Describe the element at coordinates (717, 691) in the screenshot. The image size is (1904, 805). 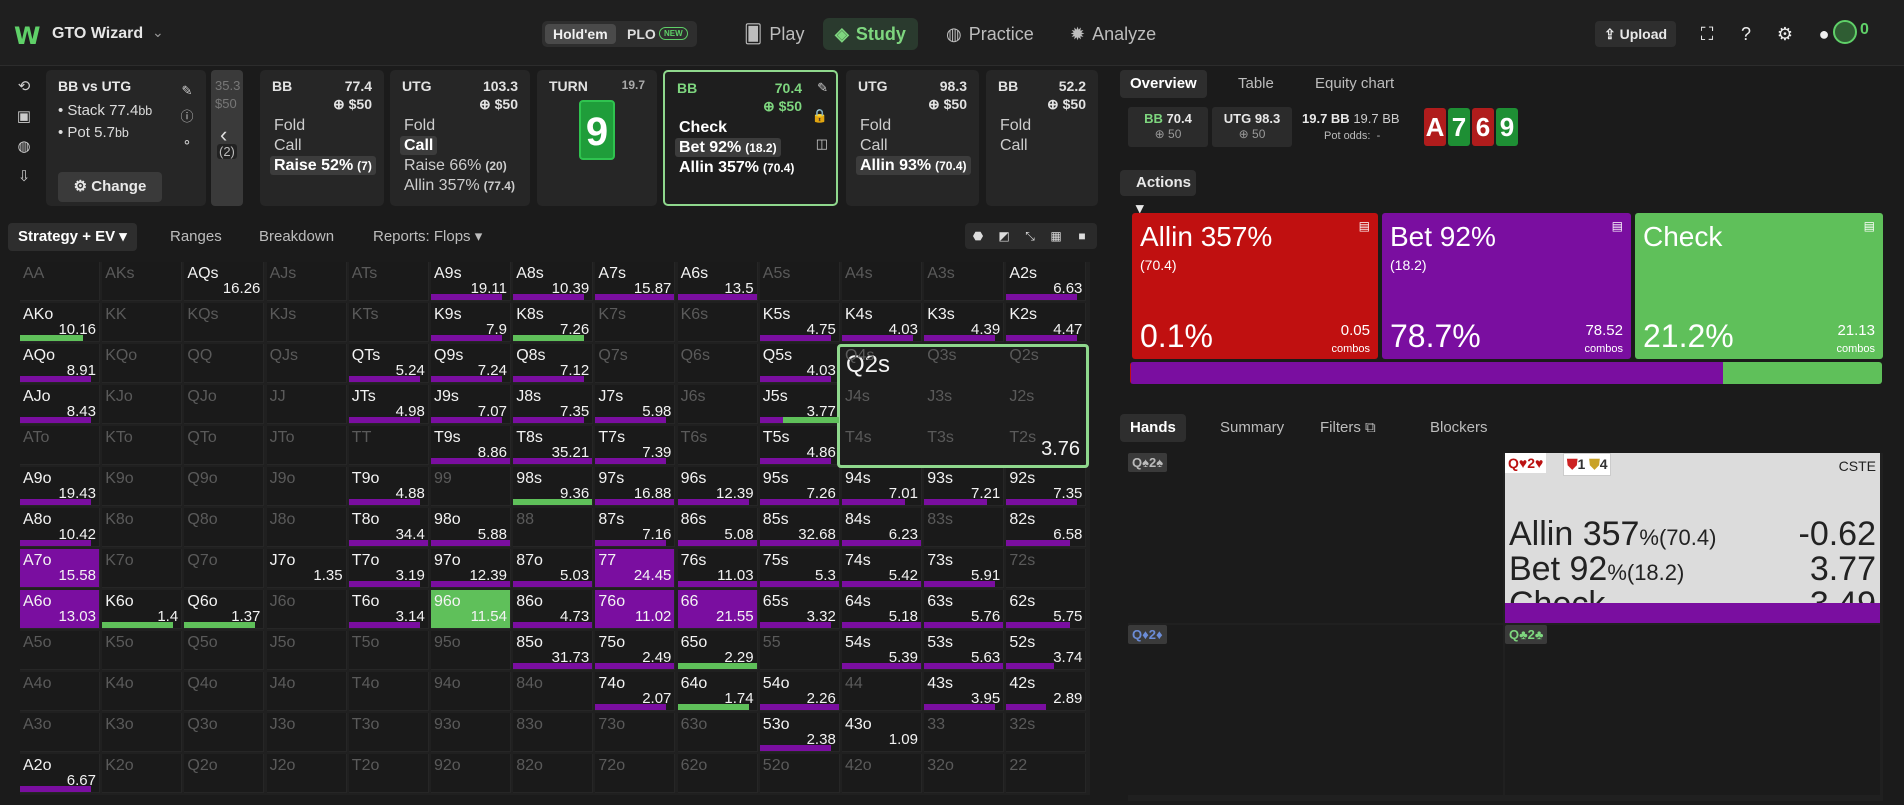
I see `hand-cell-64o: 64o 1.74` at that location.